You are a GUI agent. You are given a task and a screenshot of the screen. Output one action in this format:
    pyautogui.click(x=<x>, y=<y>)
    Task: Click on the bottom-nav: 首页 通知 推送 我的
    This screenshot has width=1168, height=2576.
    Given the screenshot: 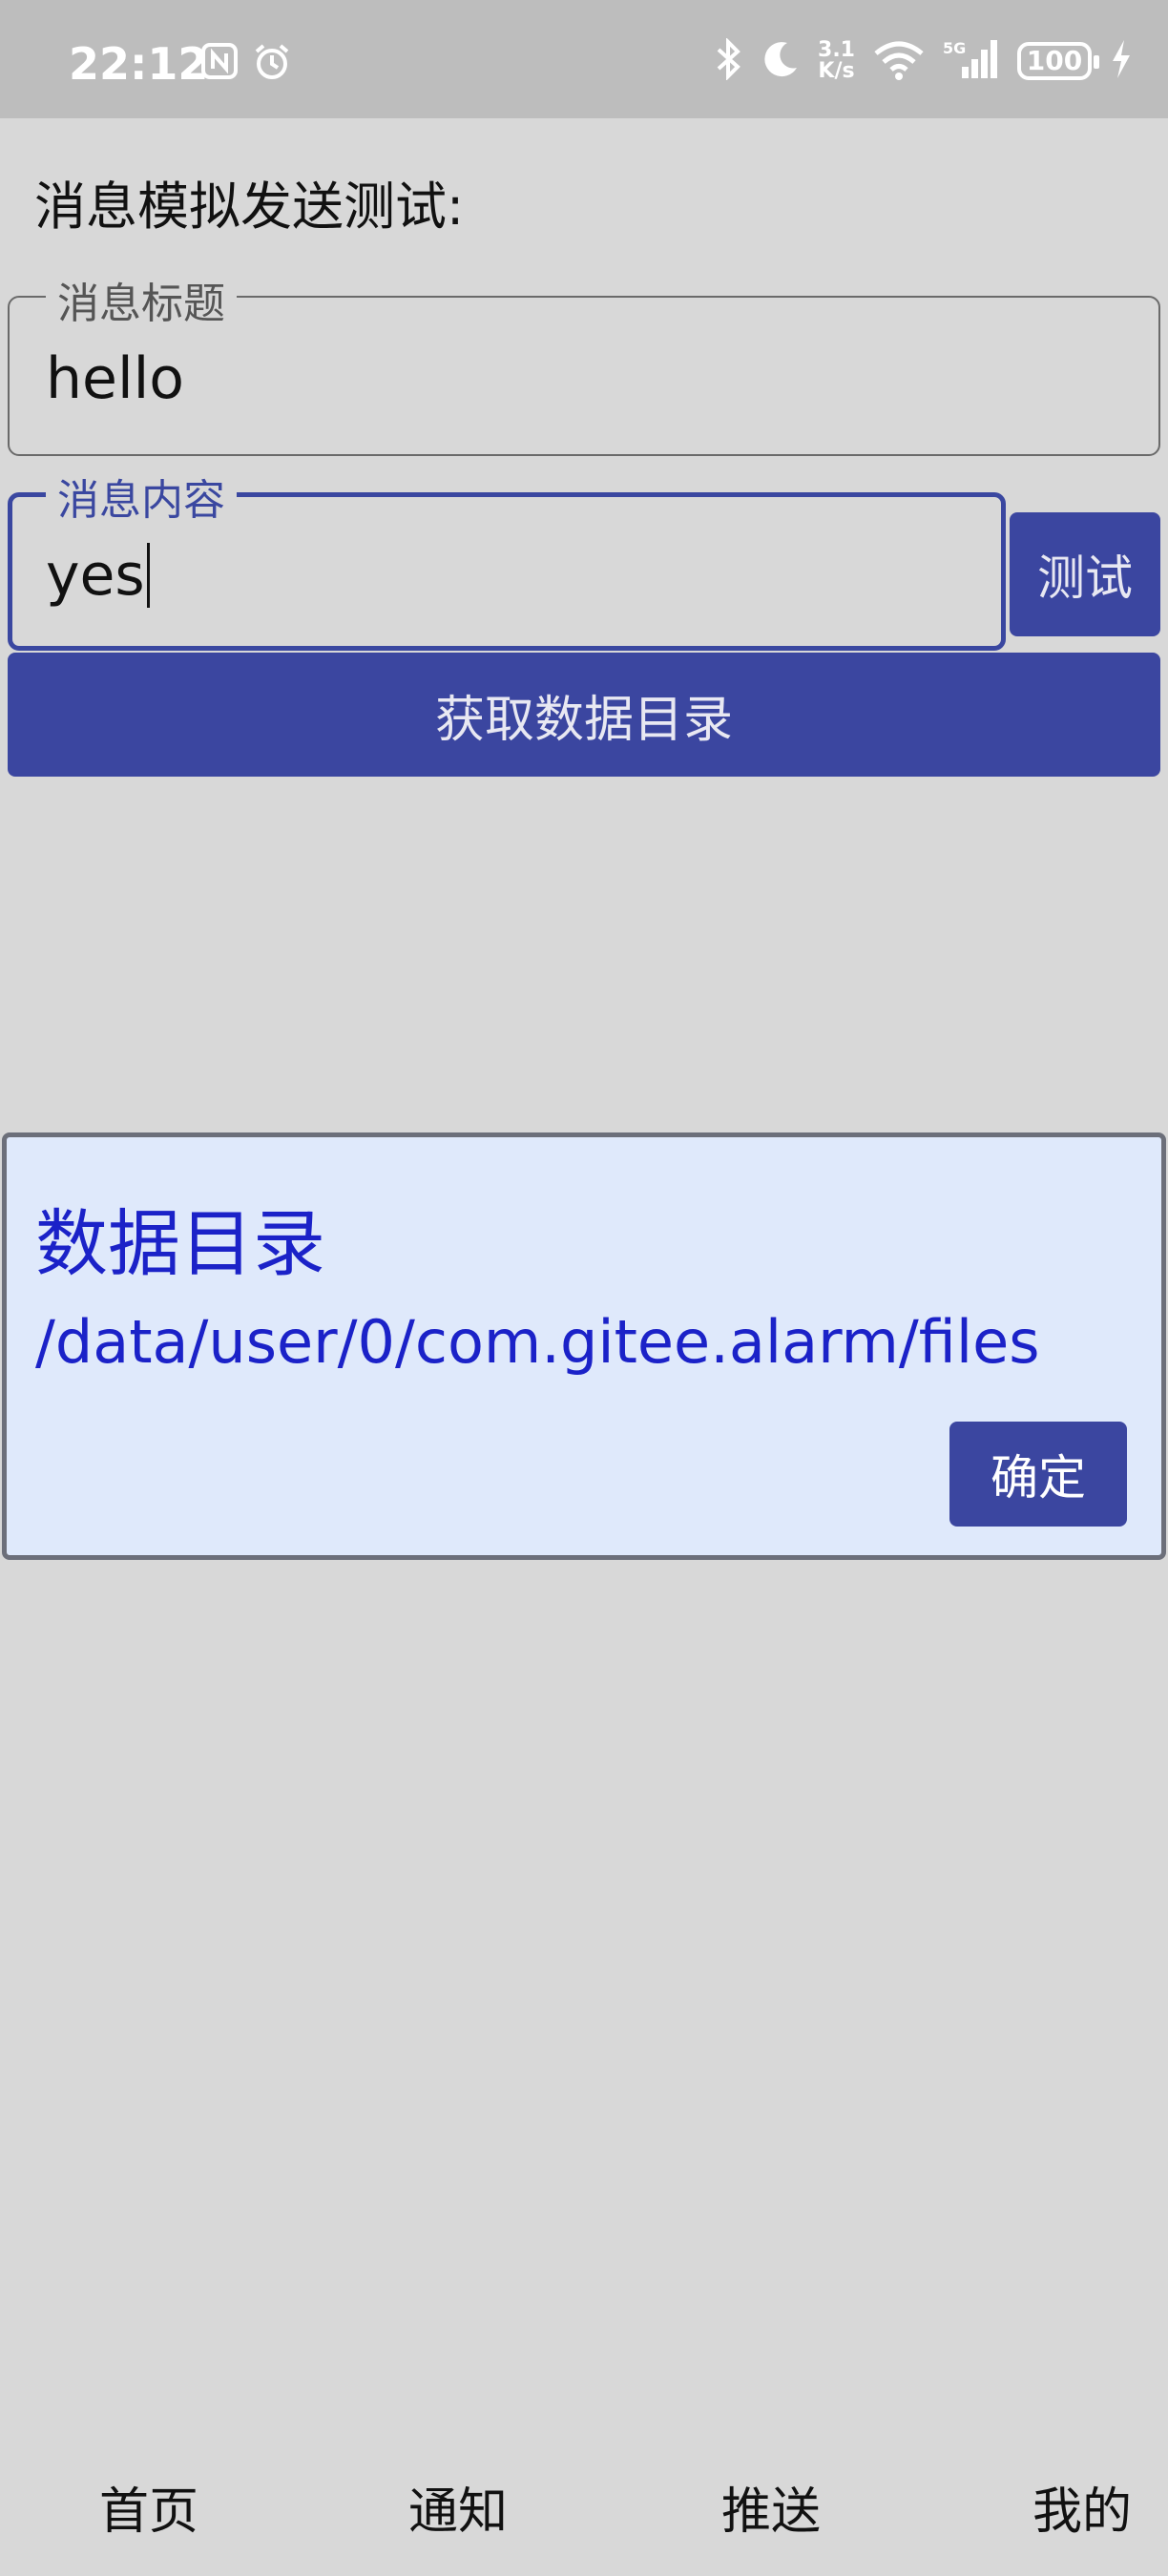 What is the action you would take?
    pyautogui.click(x=584, y=2509)
    